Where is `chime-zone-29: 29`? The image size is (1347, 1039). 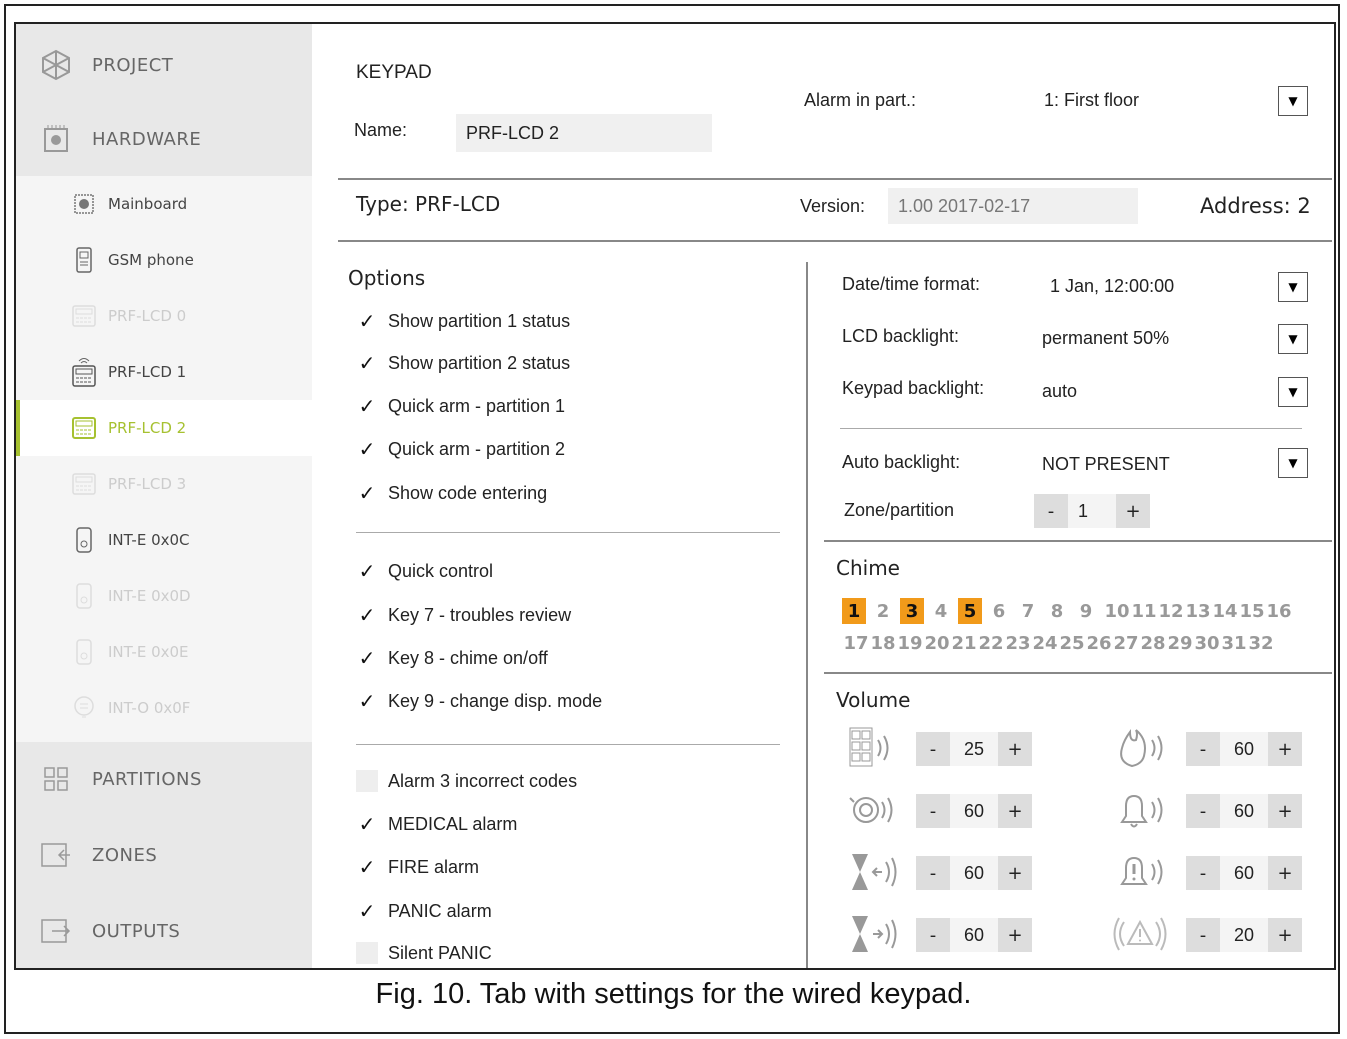
chime-zone-29: 29 is located at coordinates (1180, 643).